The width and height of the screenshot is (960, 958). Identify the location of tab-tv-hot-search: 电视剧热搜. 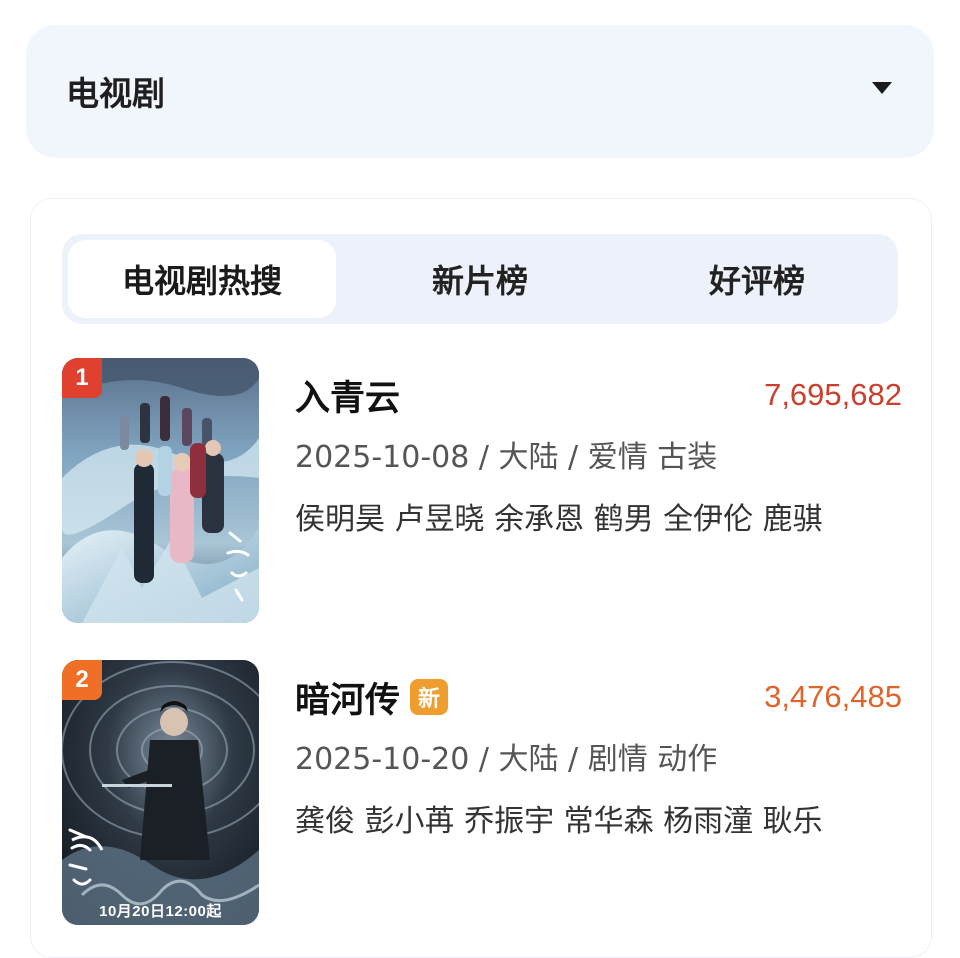
(202, 279).